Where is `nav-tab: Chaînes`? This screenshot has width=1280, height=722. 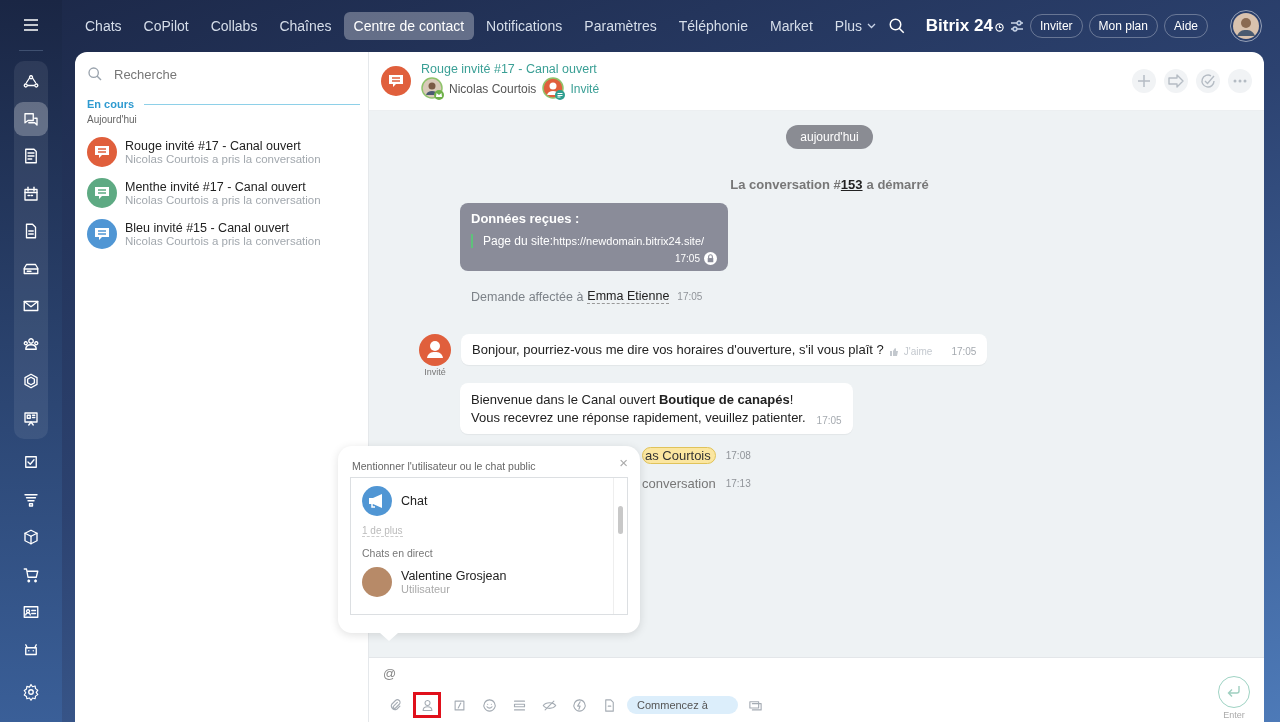 nav-tab: Chaînes is located at coordinates (305, 26).